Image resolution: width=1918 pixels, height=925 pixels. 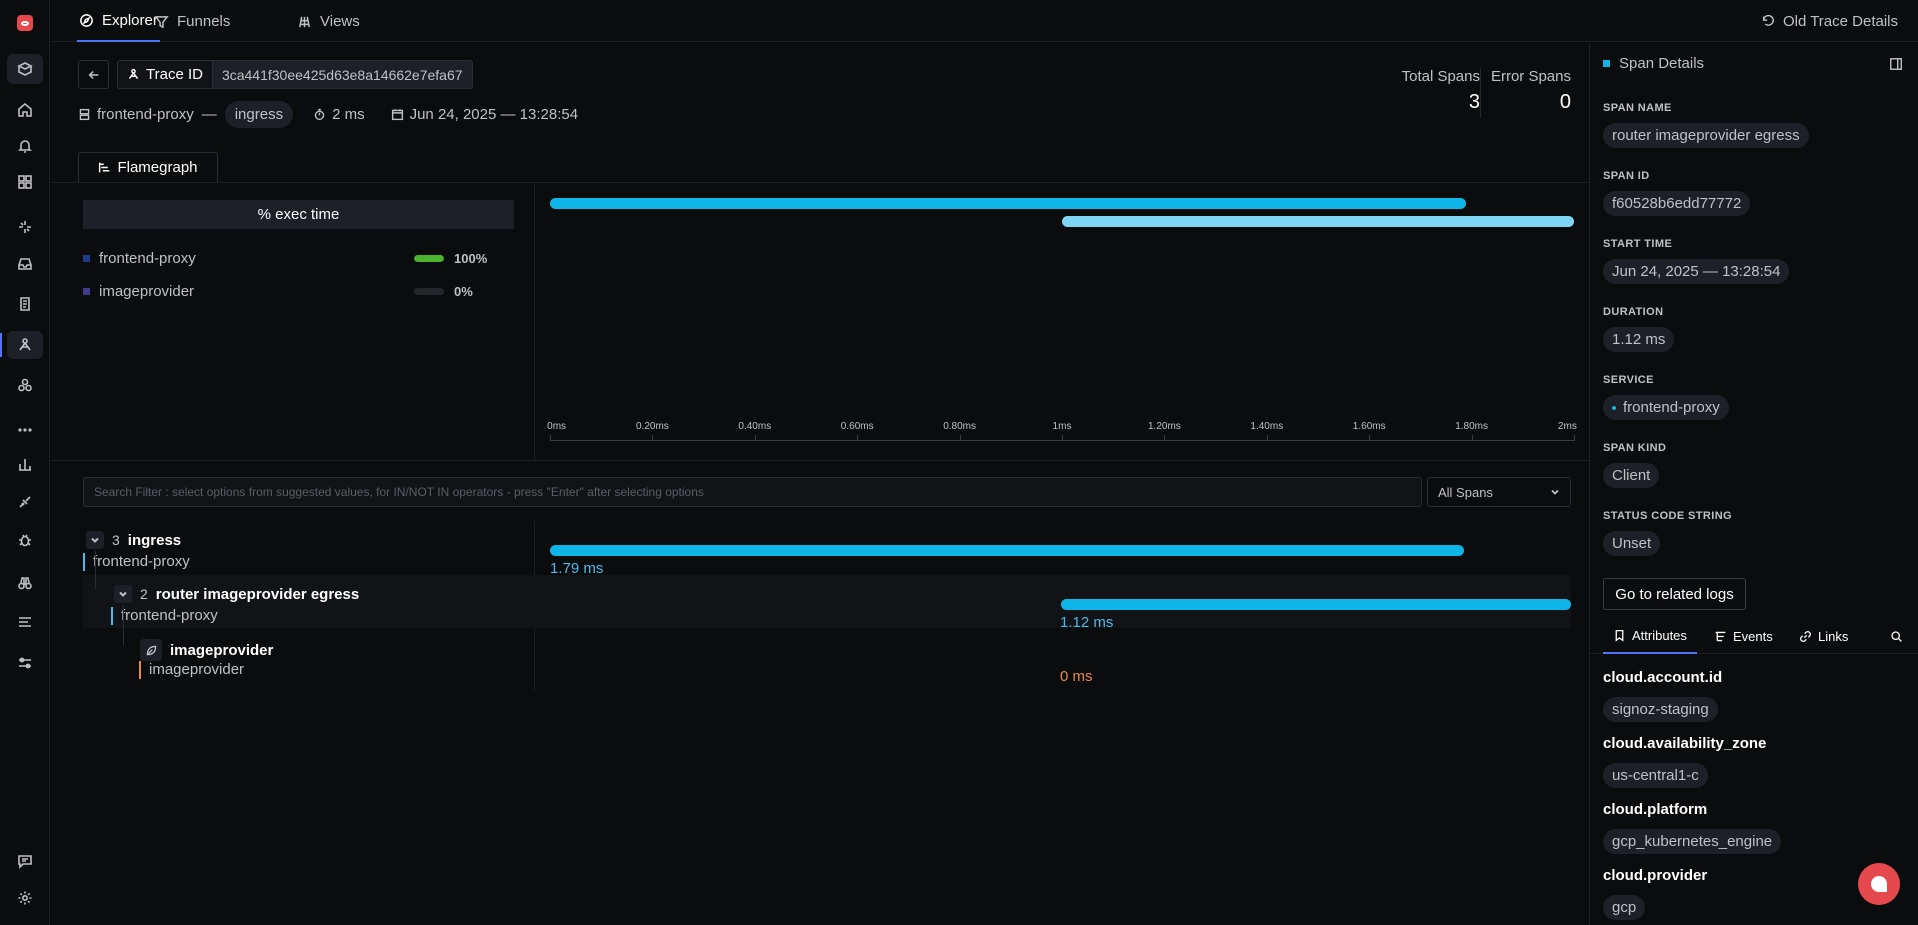 I want to click on field-key: SPAN NAME, so click(x=1637, y=108).